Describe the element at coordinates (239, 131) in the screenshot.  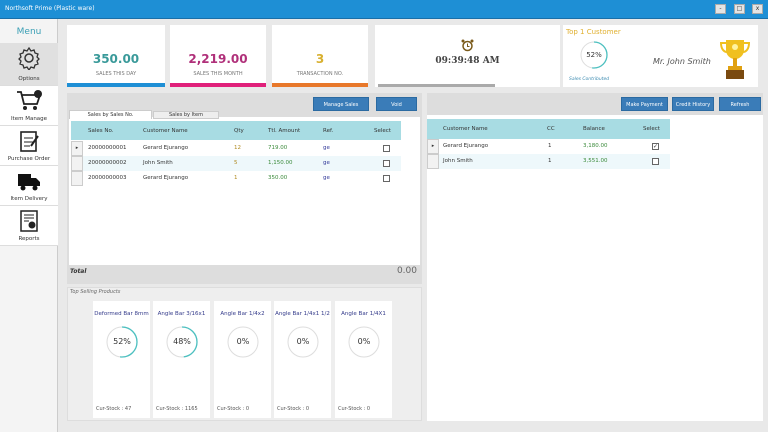
I see `col-qty: Qty` at that location.